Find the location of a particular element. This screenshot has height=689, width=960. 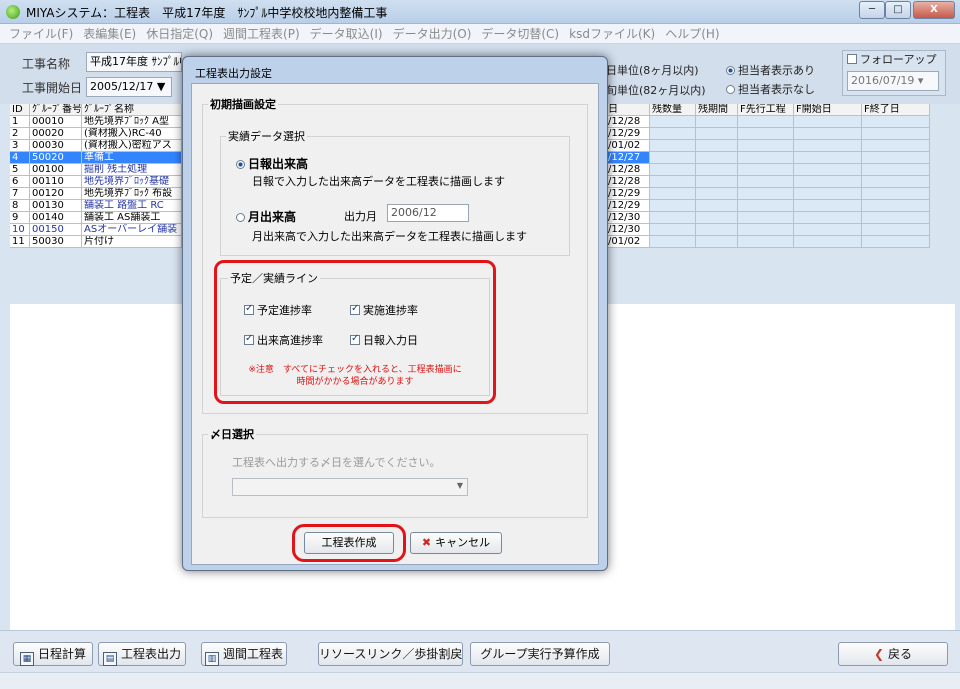

cell-group-name: 片付け is located at coordinates (132, 242).